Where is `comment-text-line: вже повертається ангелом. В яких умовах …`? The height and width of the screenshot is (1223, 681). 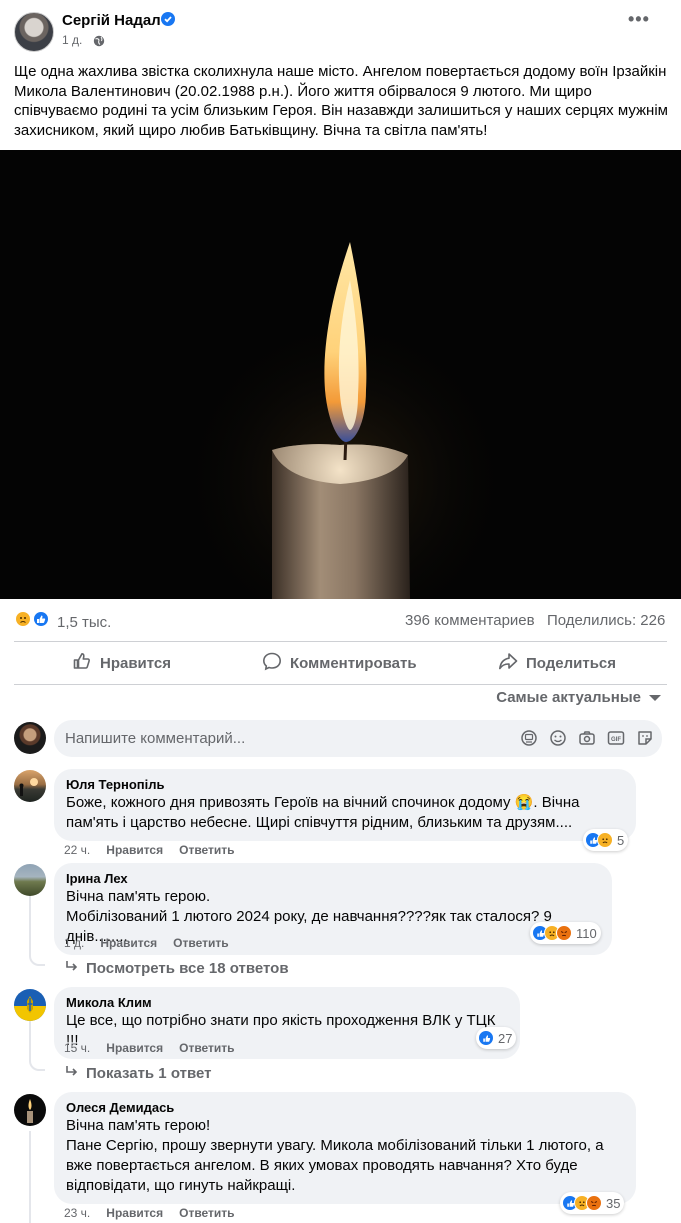
comment-text-line: вже повертається ангелом. В яких умовах … is located at coordinates (322, 1165).